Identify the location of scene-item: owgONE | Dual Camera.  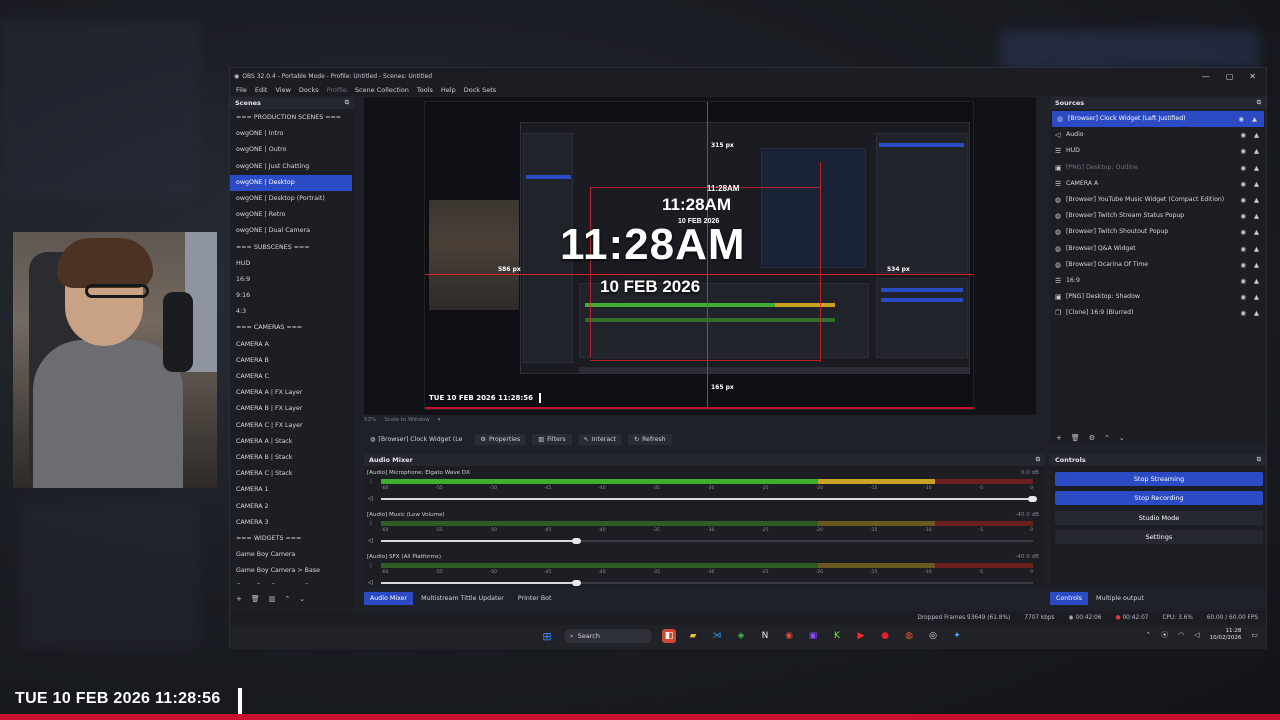
(292, 231).